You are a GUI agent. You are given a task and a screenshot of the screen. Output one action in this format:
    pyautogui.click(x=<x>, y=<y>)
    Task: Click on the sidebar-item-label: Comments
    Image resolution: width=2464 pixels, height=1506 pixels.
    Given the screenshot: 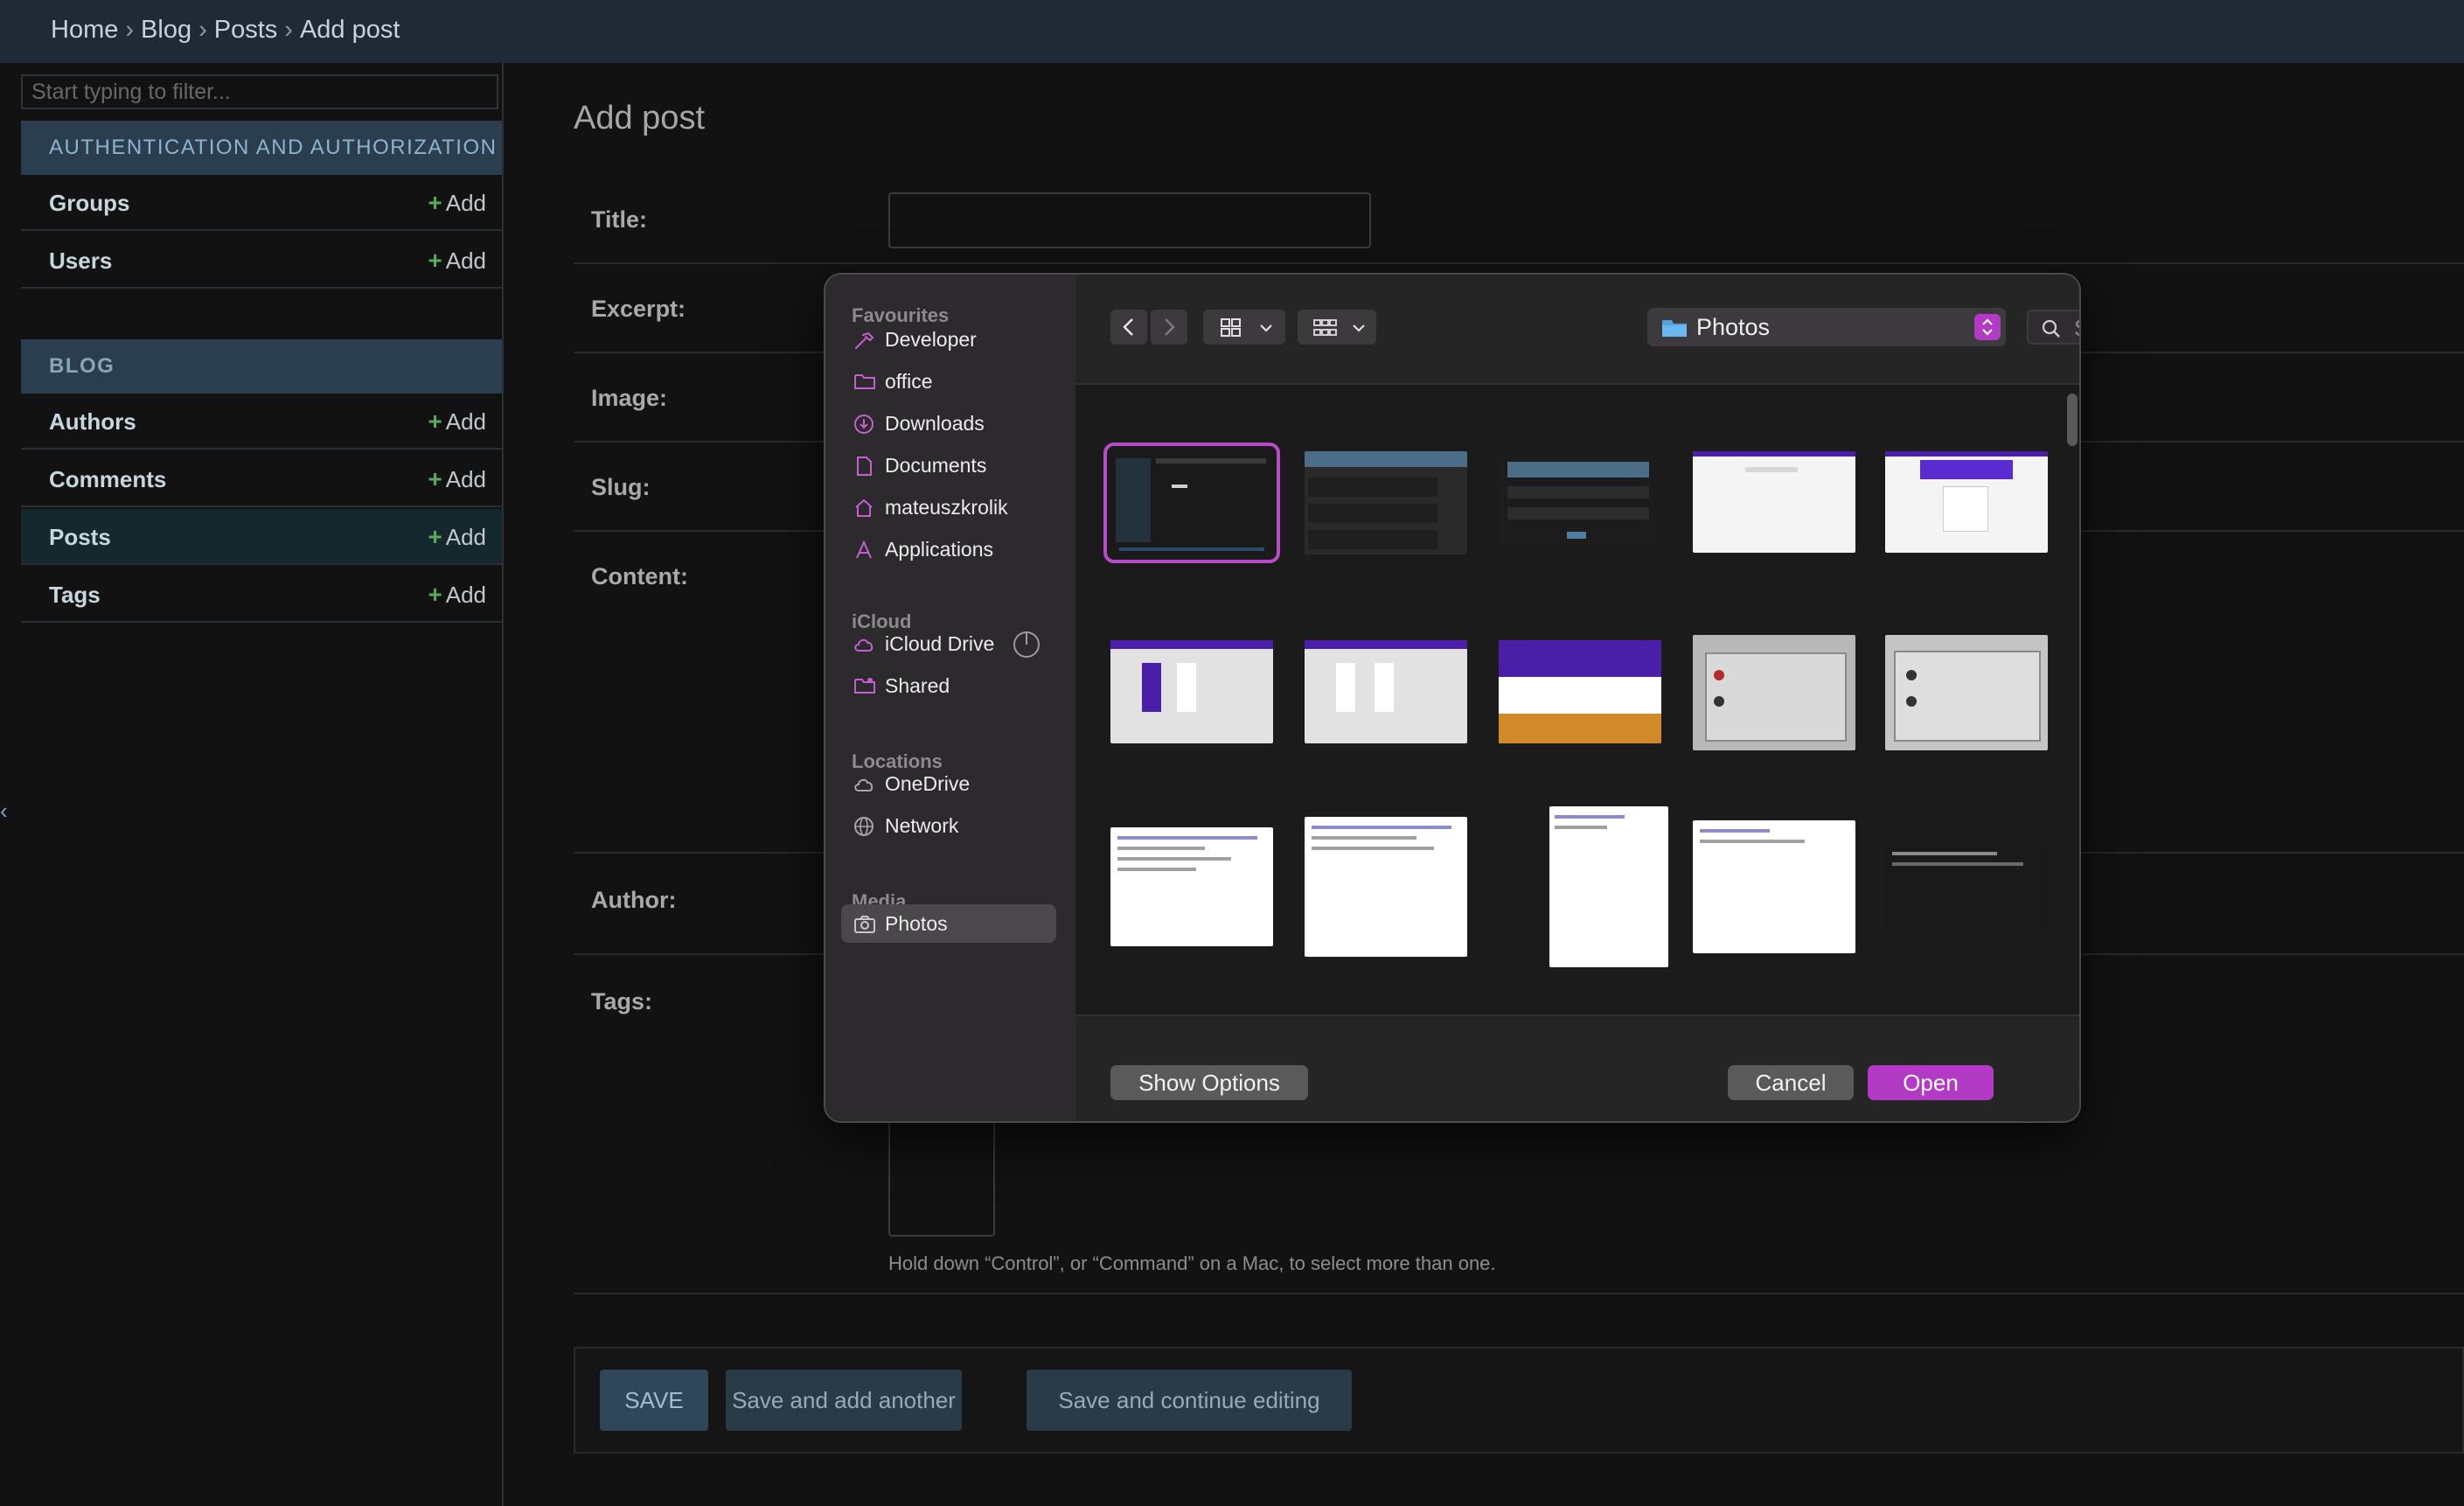 What is the action you would take?
    pyautogui.click(x=108, y=479)
    